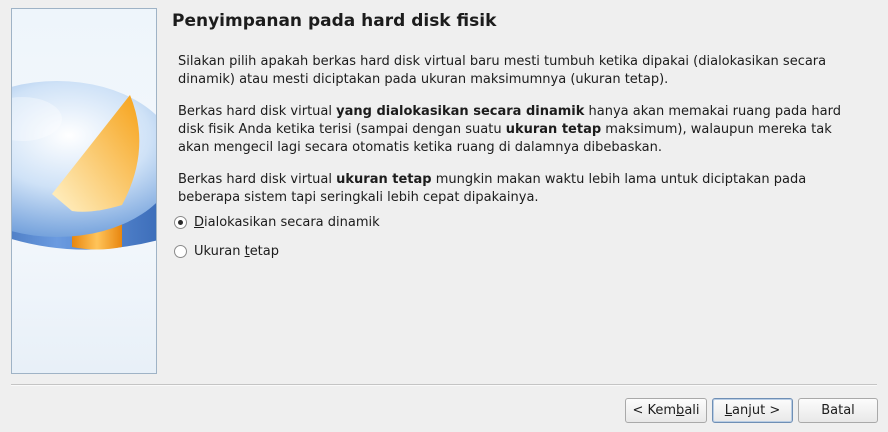 The image size is (888, 432). Describe the element at coordinates (334, 21) in the screenshot. I see `page-title: Penyimpanan pada hard disk fisik` at that location.